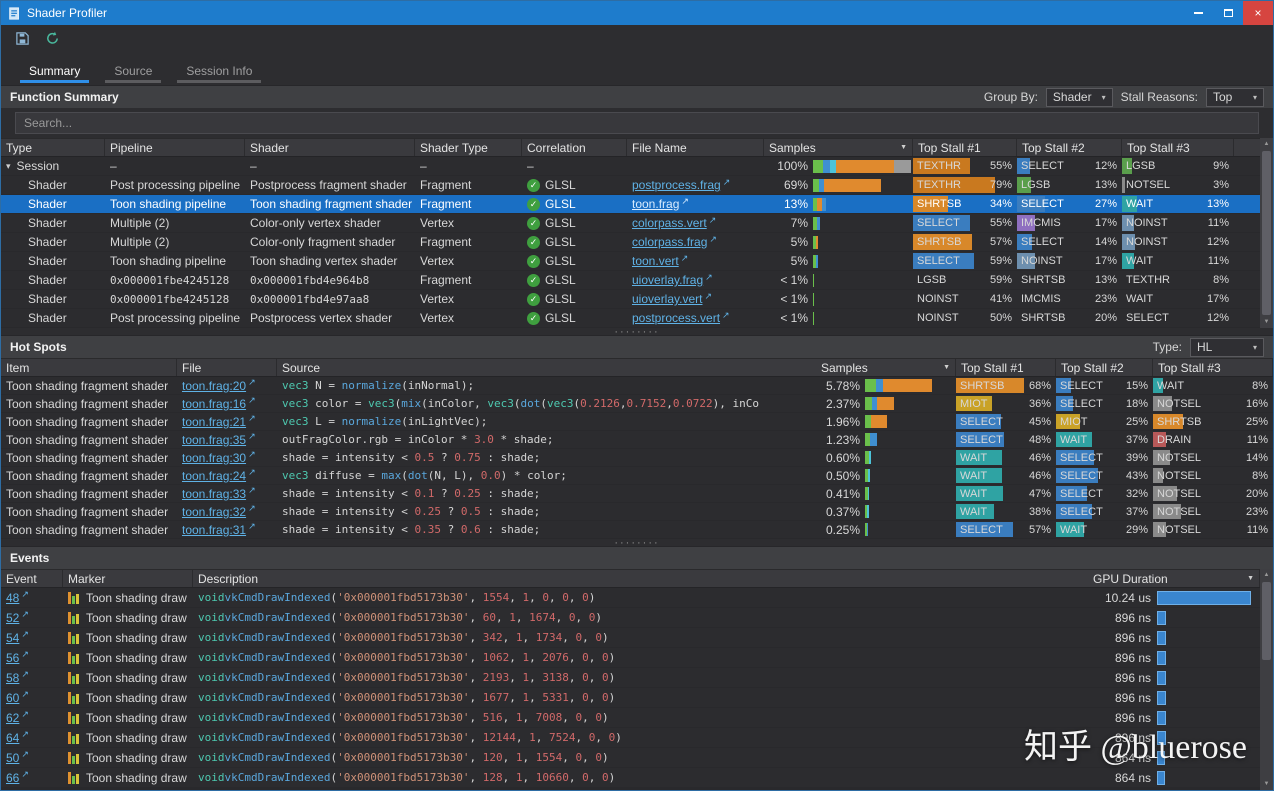 The image size is (1274, 791). I want to click on file-link: postprocess.frag, so click(676, 185).